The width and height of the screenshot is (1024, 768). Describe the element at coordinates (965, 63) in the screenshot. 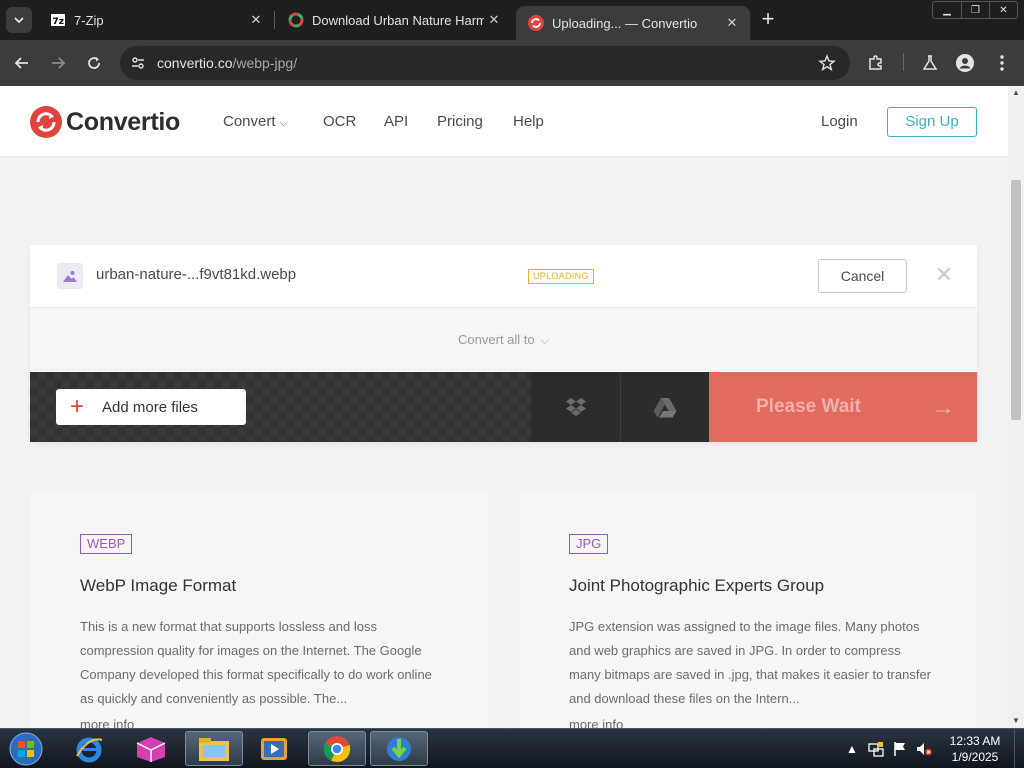

I see `profile-button` at that location.